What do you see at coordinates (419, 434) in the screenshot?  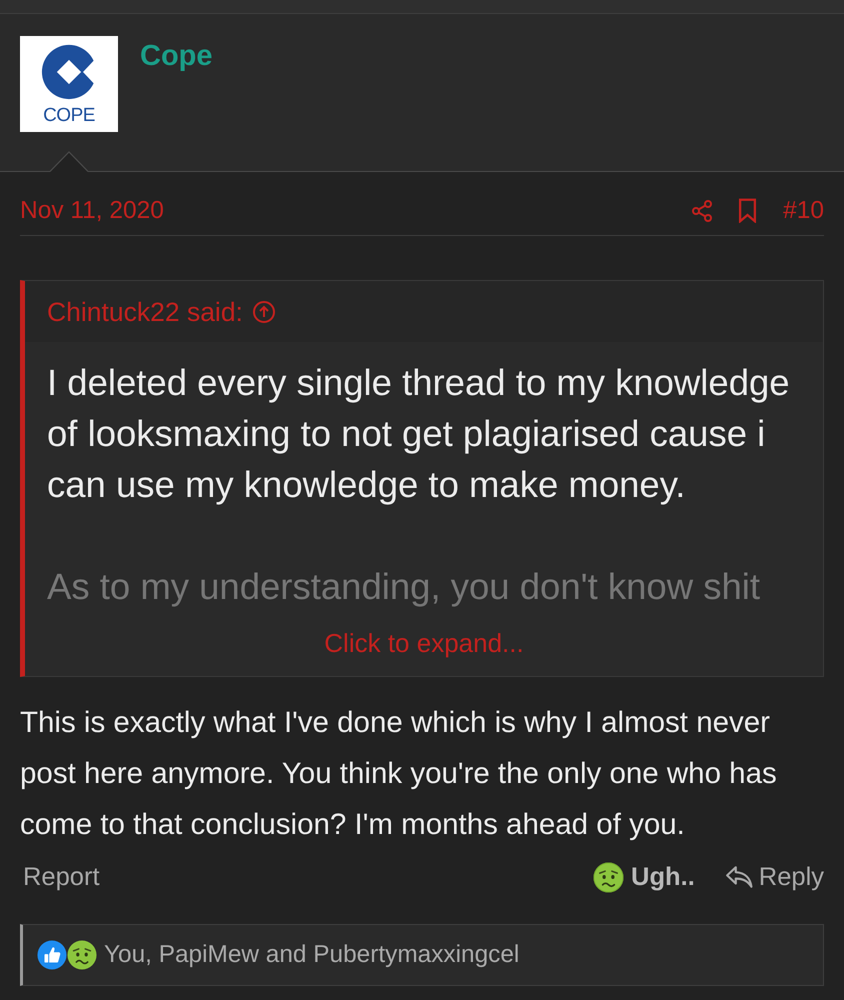 I see `quote-paragraph: I deleted every single thread to my knowledge of looksmaxing to not get plagiarised cause i can use my knowledge to make money.` at bounding box center [419, 434].